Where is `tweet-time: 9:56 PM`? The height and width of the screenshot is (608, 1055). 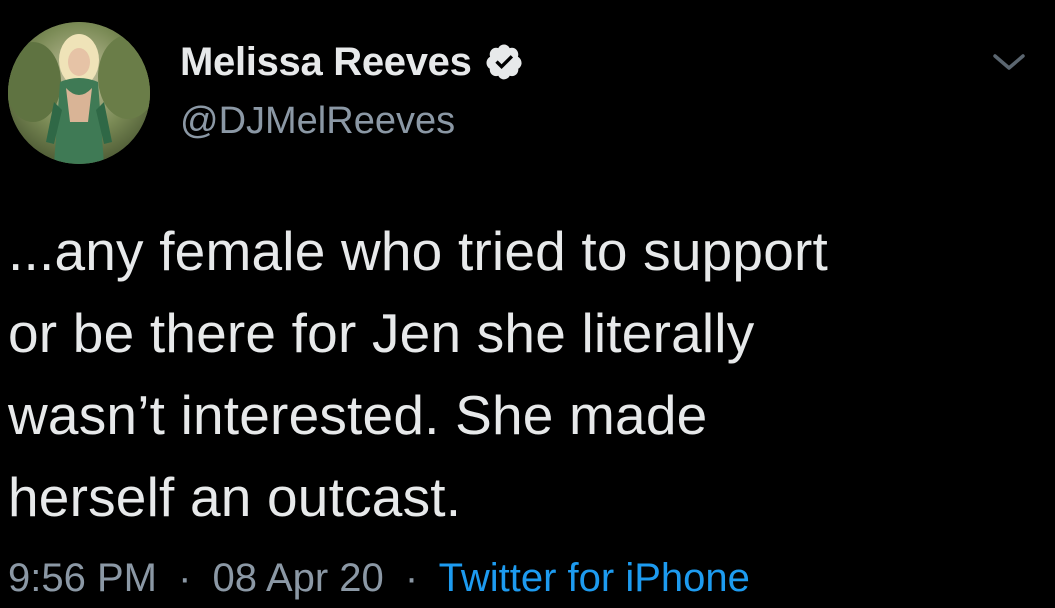 tweet-time: 9:56 PM is located at coordinates (82, 578).